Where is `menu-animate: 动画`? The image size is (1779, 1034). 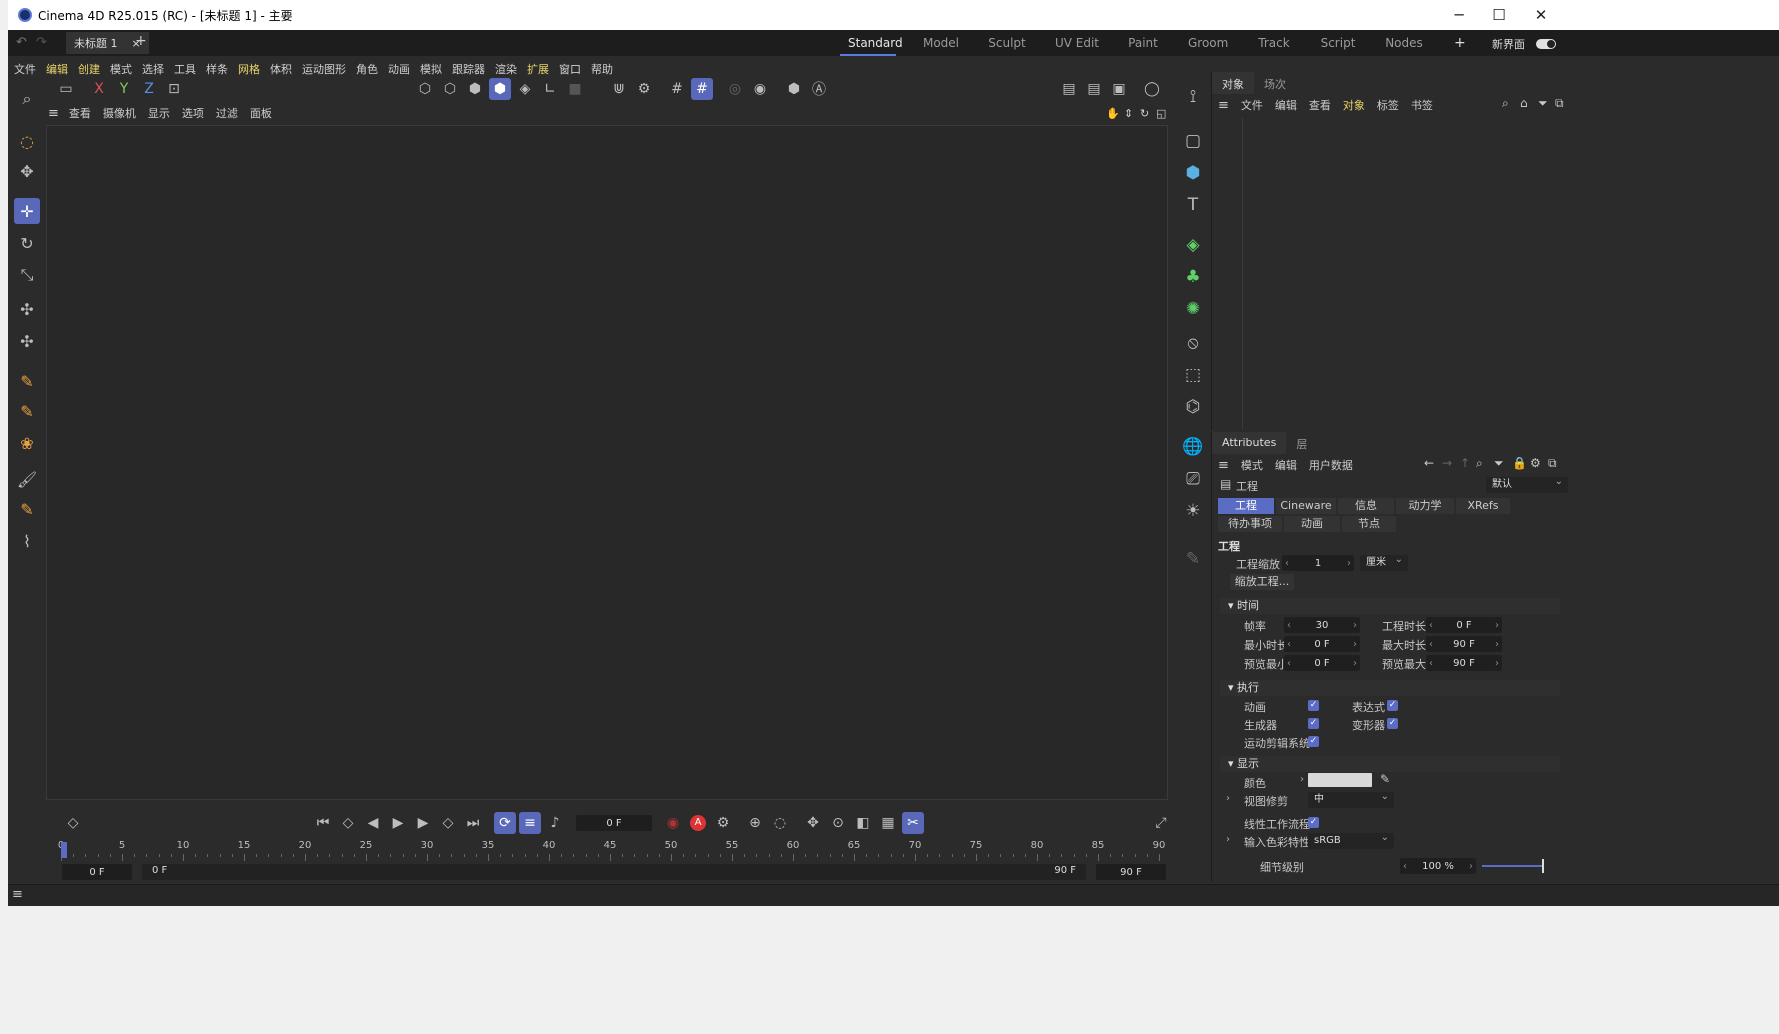
menu-animate: 动画 is located at coordinates (399, 69).